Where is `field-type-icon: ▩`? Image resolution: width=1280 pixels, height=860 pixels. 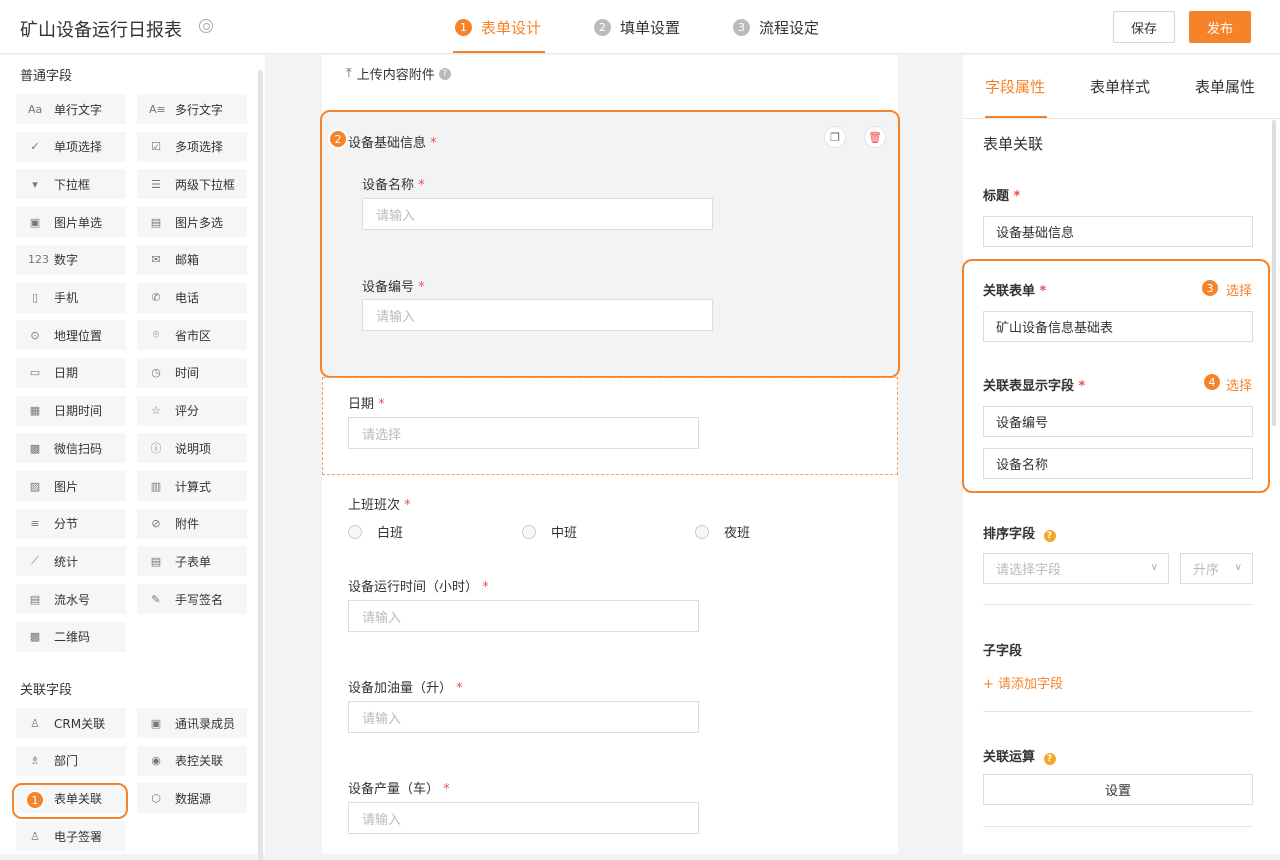 field-type-icon: ▩ is located at coordinates (35, 448).